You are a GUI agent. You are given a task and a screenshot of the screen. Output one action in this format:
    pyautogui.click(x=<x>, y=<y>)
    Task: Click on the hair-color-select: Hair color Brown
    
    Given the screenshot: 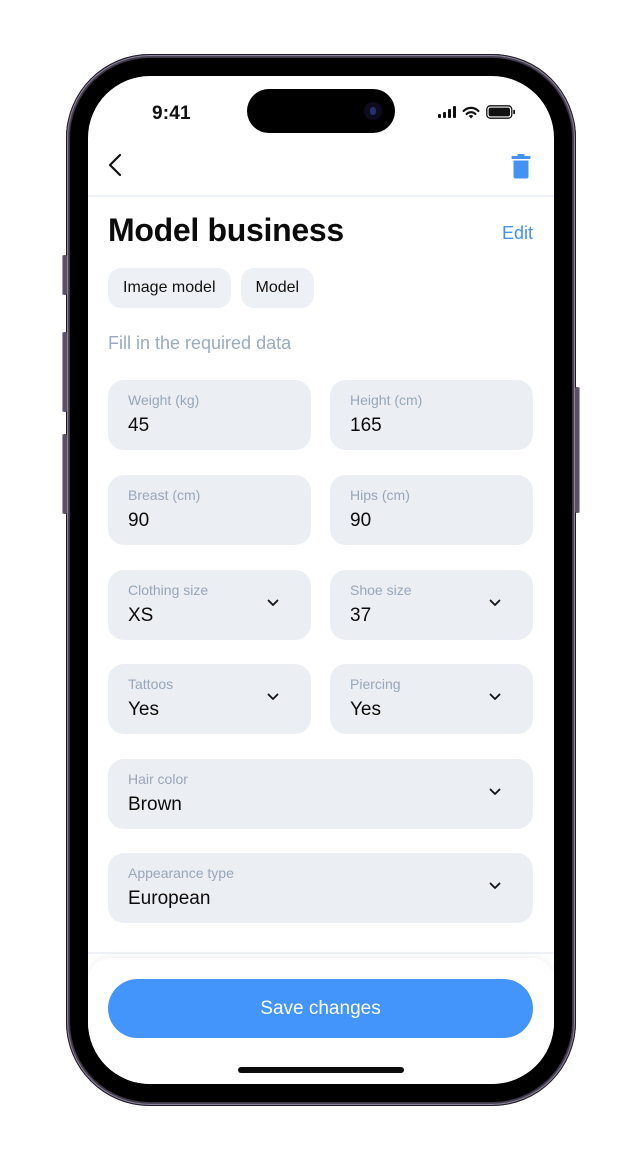 What is the action you would take?
    pyautogui.click(x=320, y=794)
    